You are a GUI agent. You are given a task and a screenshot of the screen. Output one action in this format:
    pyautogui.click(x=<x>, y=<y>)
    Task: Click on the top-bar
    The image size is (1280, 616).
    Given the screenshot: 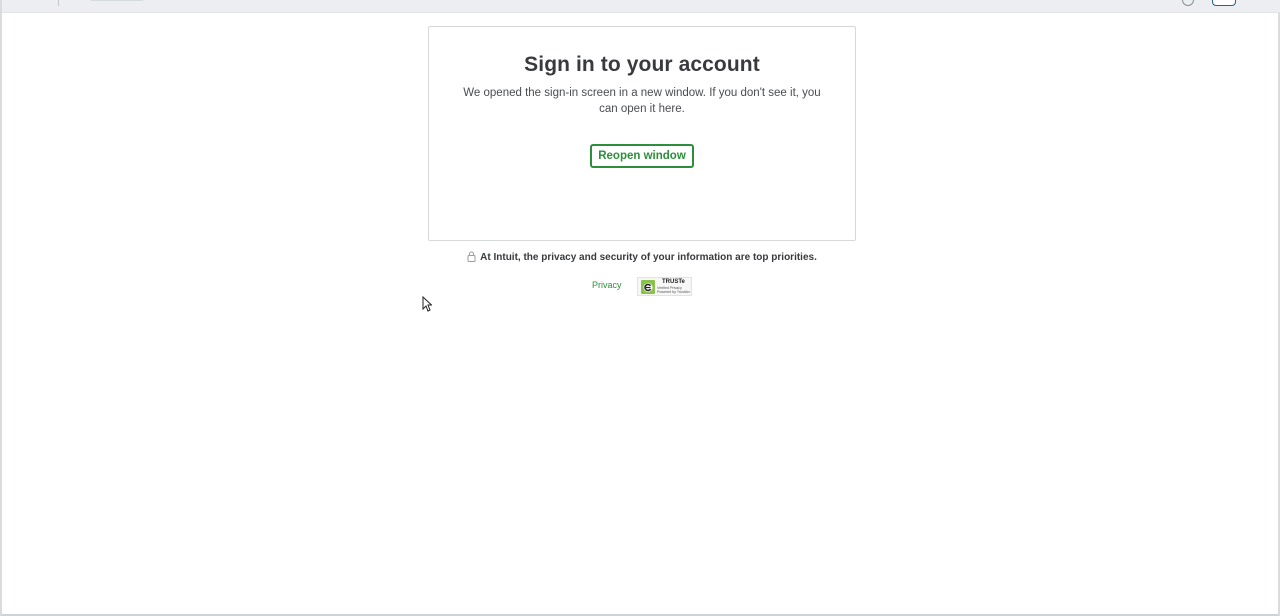 What is the action you would take?
    pyautogui.click(x=641, y=6)
    